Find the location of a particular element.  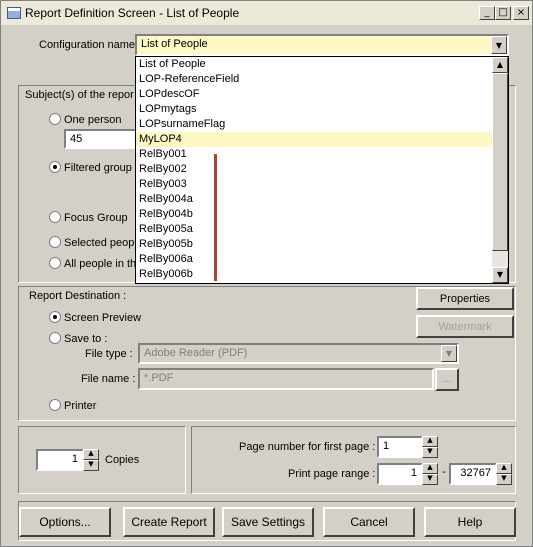

close-button: × is located at coordinates (521, 13).